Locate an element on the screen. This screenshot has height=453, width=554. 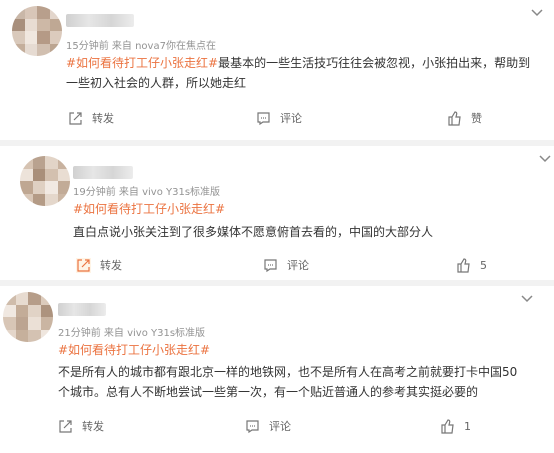
action-bar: 转发 评论 赞 is located at coordinates (277, 118).